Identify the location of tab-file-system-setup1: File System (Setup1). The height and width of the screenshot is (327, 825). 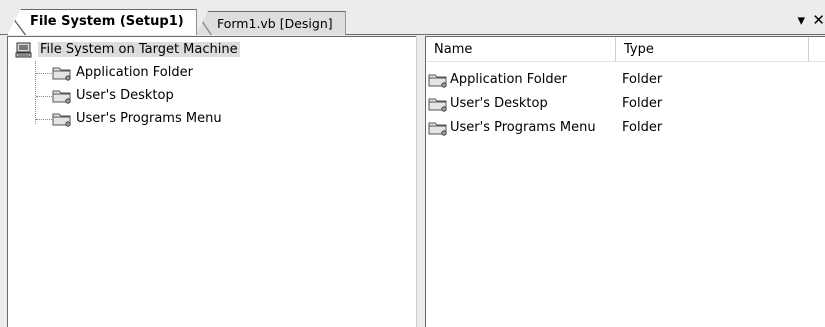
(102, 22).